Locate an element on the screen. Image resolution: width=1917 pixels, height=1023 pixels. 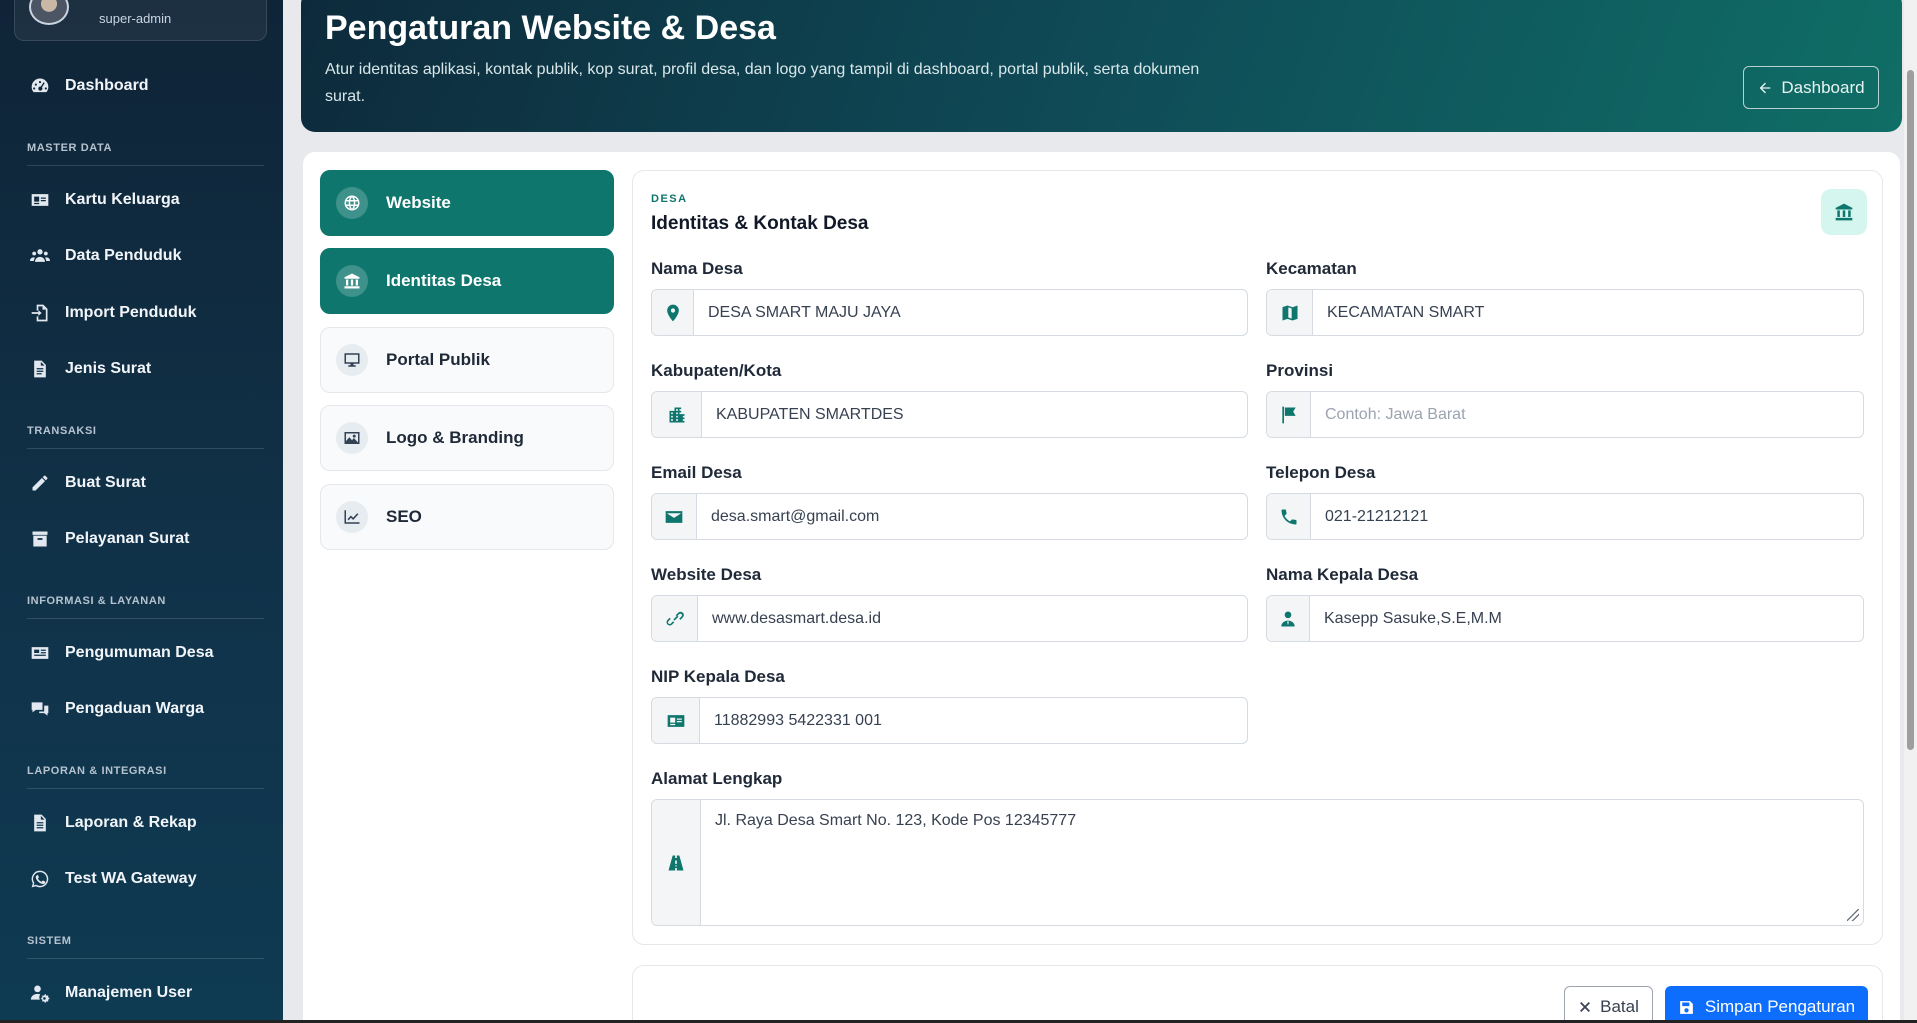
website-input is located at coordinates (972, 618).